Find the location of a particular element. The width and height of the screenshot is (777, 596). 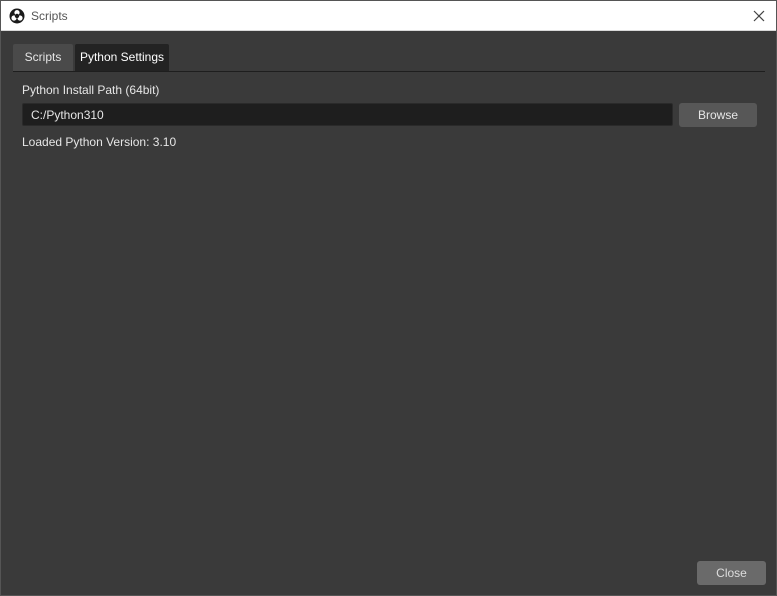

obs-logo-icon is located at coordinates (17, 16).